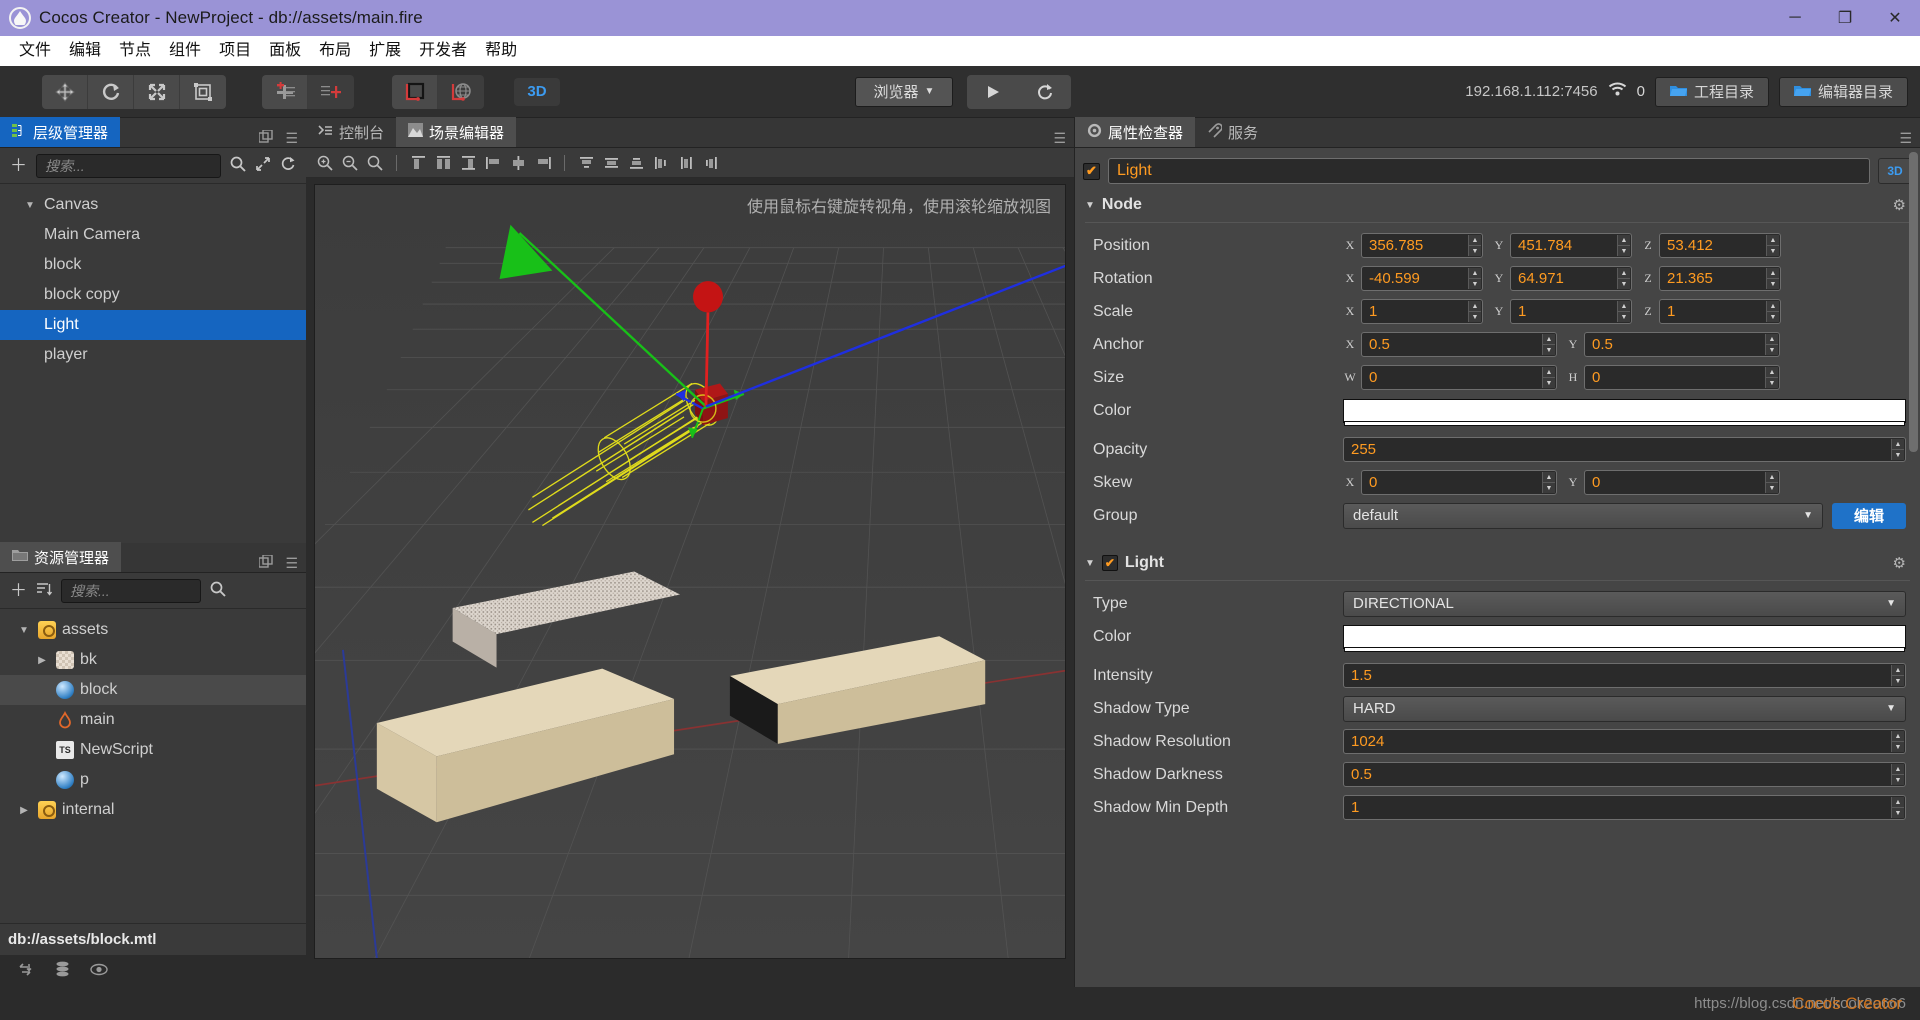 The width and height of the screenshot is (1920, 1020). I want to click on position-z-input: 53.412 ▲ ▼, so click(1720, 245).